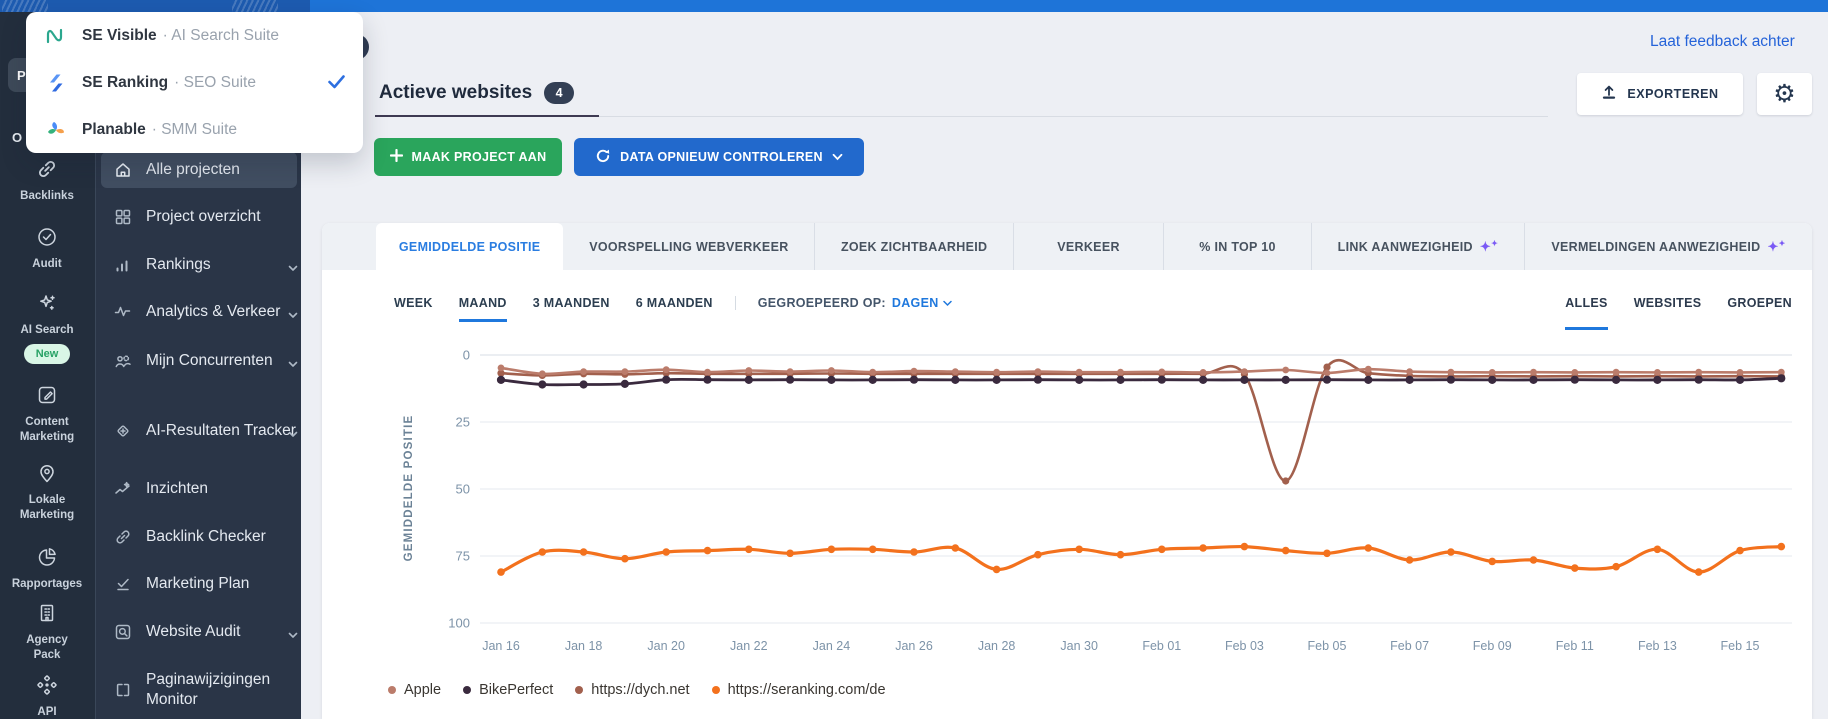  I want to click on trend-sparkle-icon, so click(122, 487).